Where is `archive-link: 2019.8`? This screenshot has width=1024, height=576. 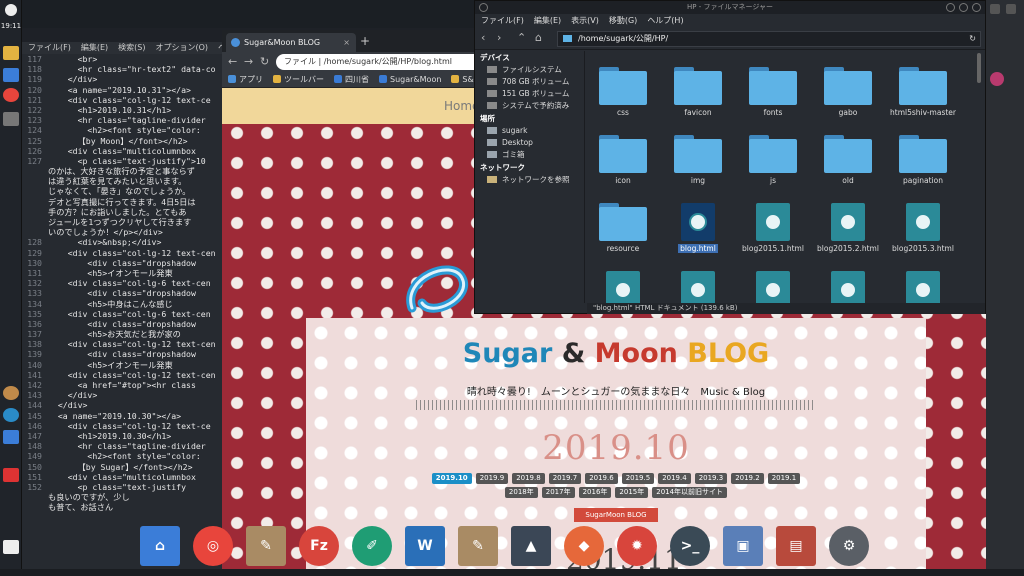
archive-link: 2019.8 is located at coordinates (528, 478).